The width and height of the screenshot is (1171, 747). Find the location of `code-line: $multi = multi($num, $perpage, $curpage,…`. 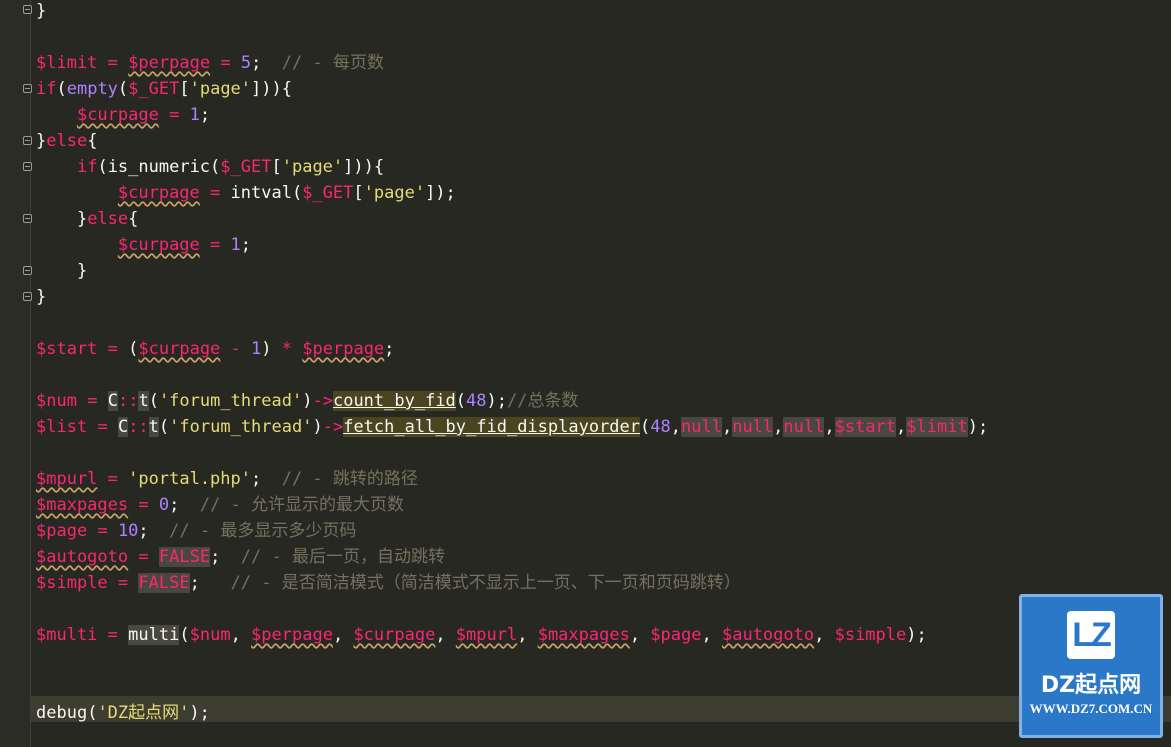

code-line: $multi = multi($num, $perpage, $curpage,… is located at coordinates (481, 635).